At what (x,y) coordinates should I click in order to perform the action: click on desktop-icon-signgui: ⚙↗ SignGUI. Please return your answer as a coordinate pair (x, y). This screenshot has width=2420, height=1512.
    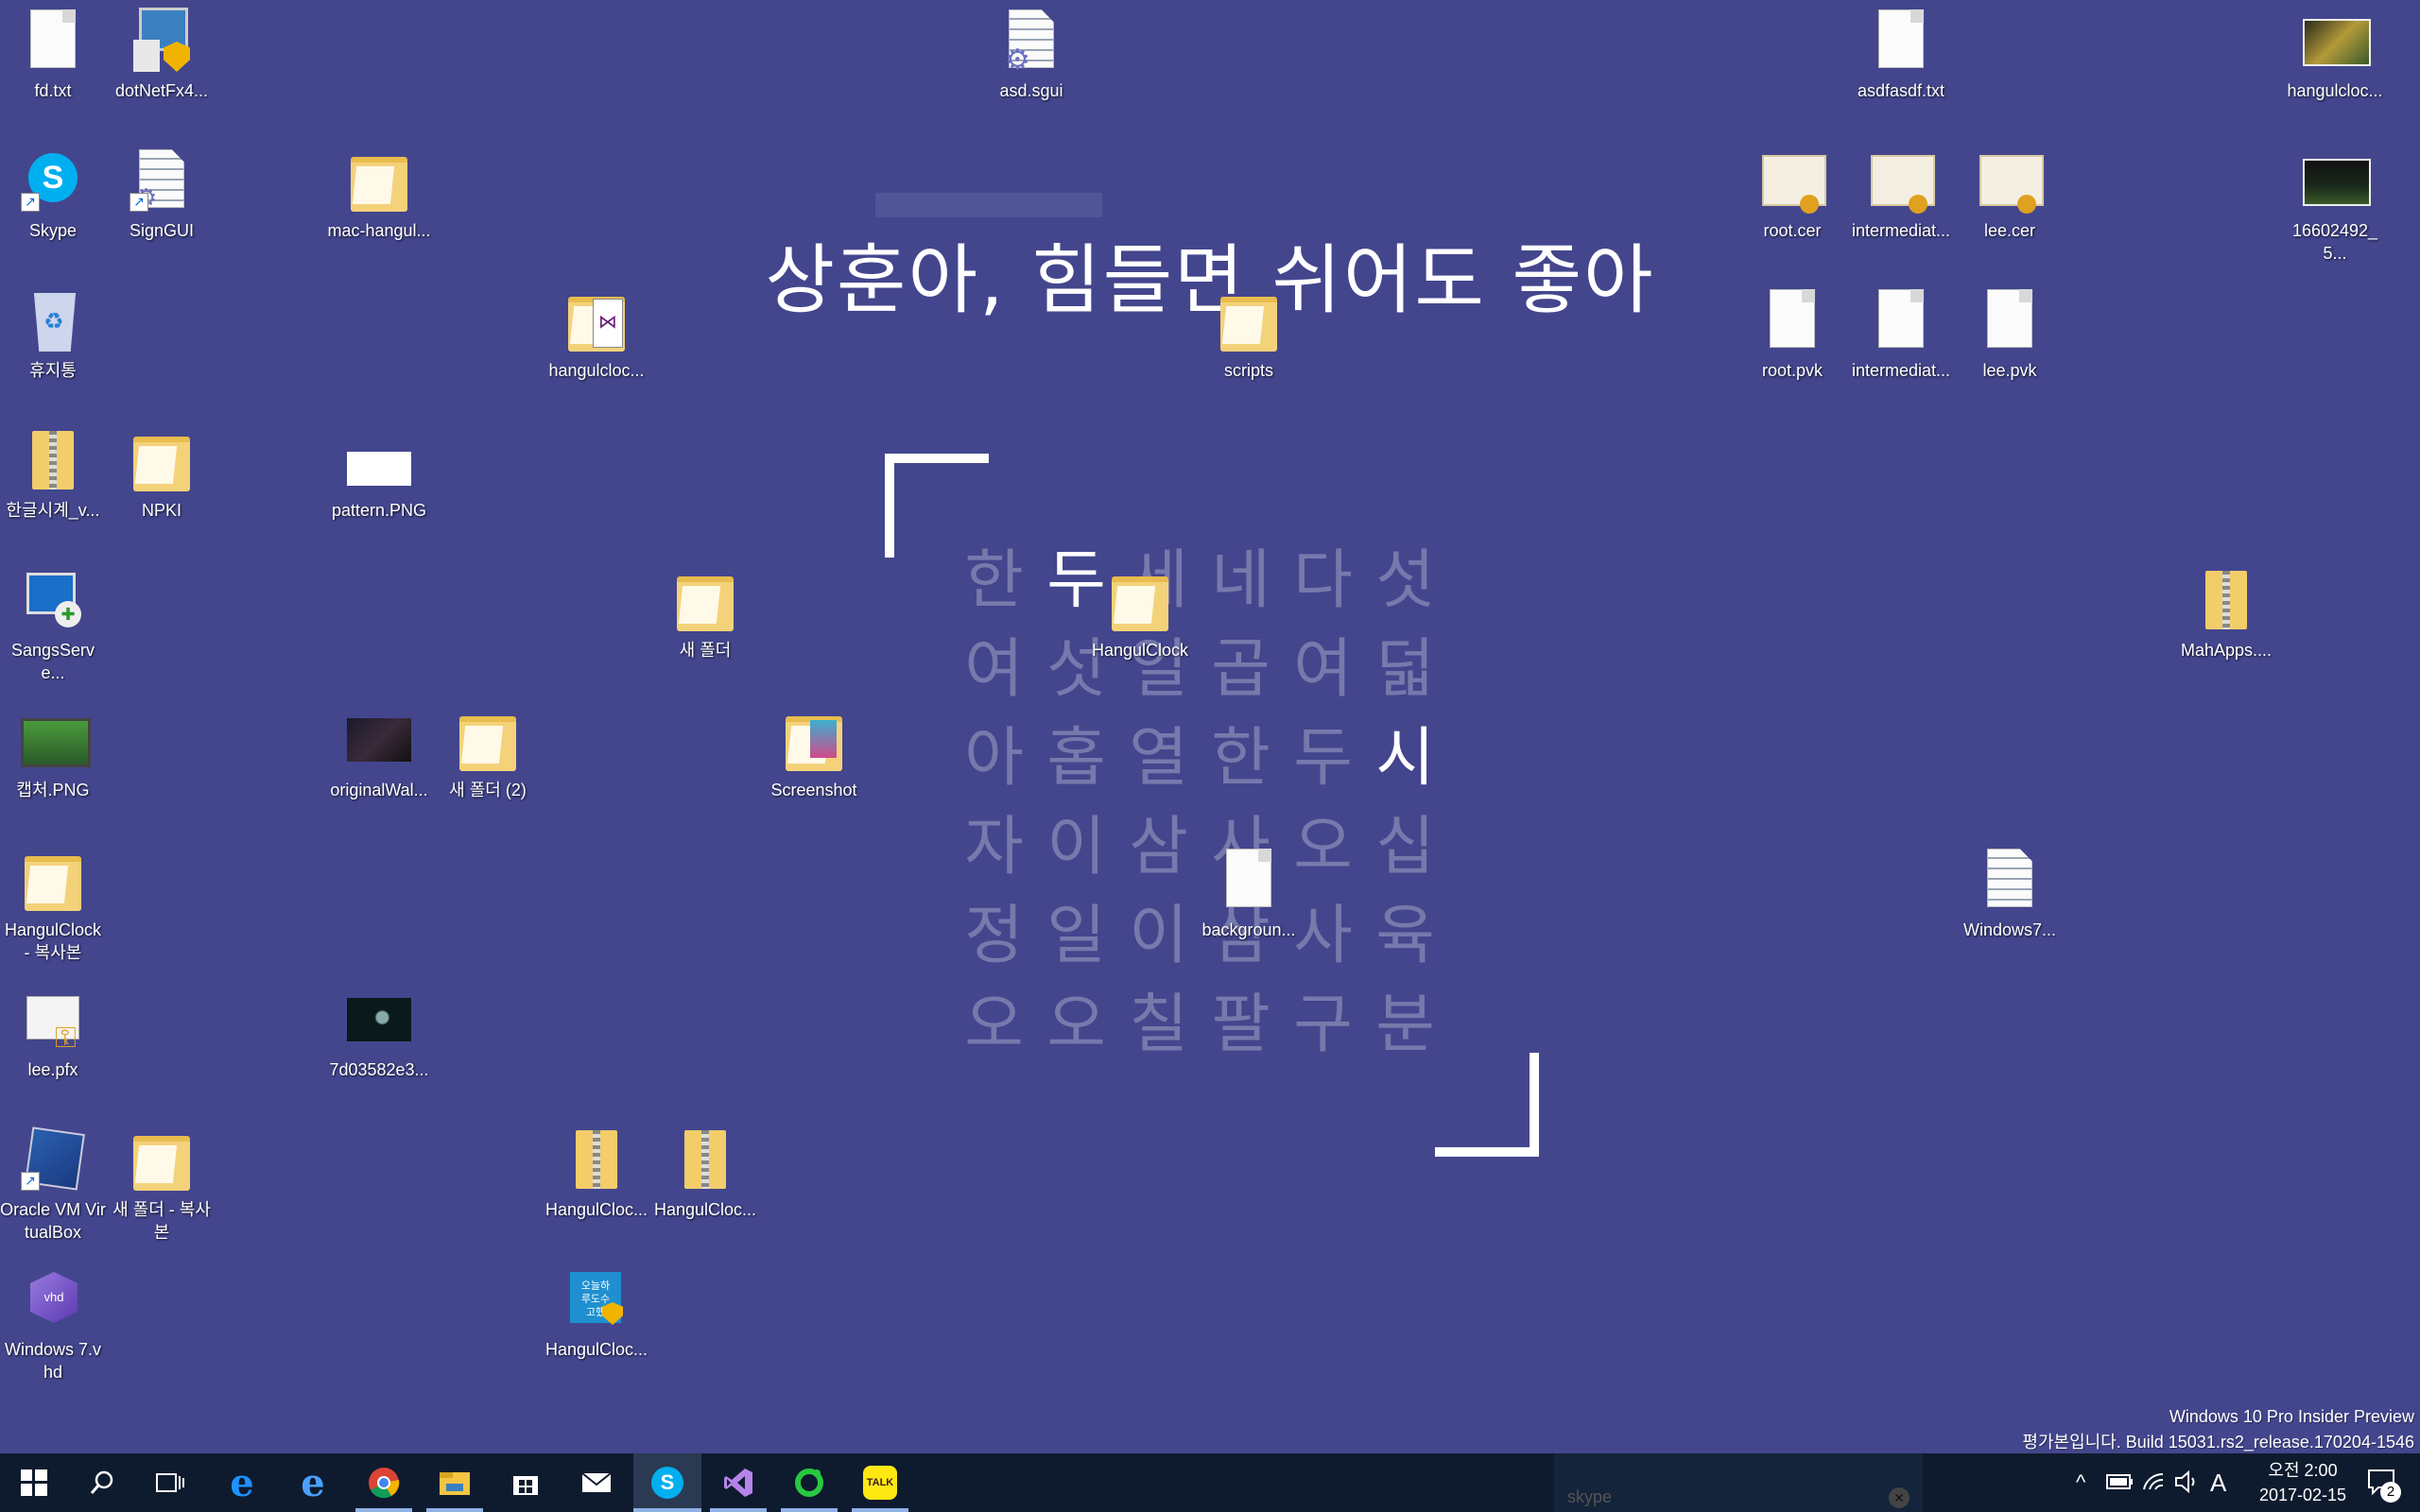
    Looking at the image, I should click on (162, 194).